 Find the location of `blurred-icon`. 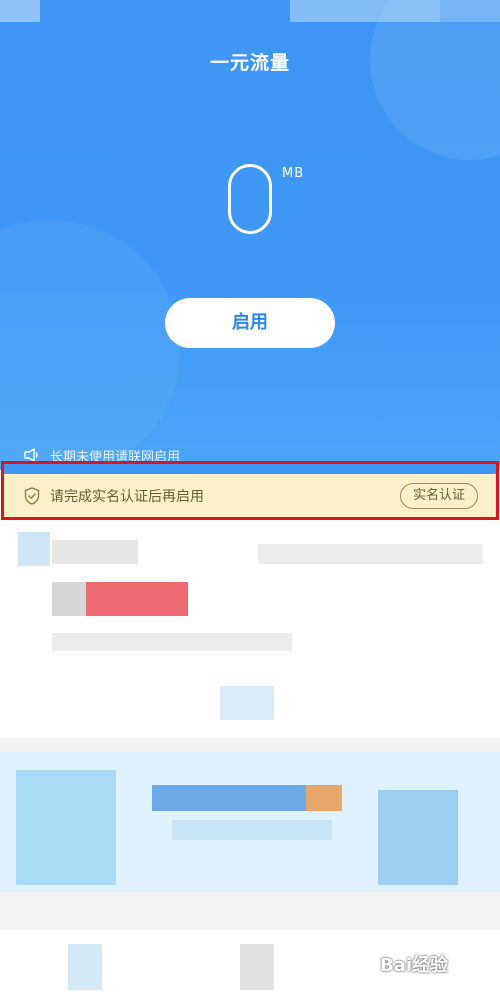

blurred-icon is located at coordinates (34, 549).